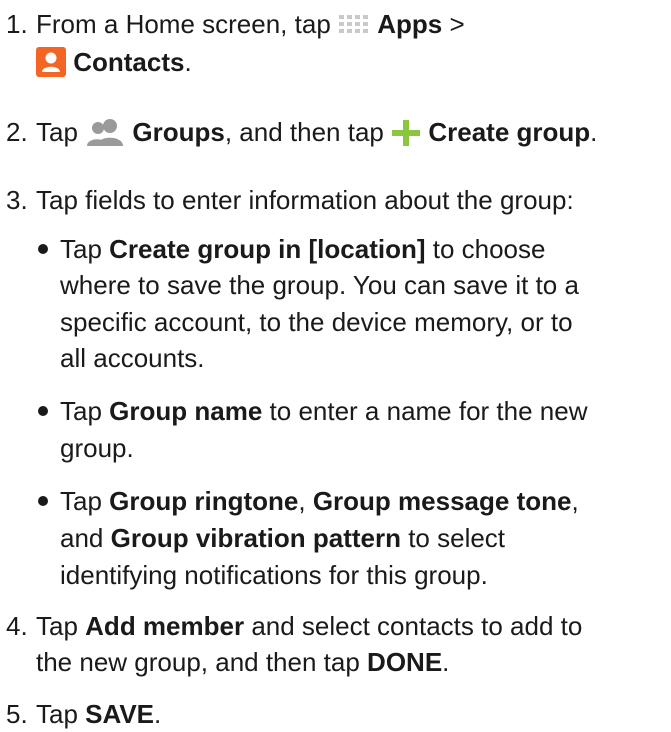 The image size is (671, 732). What do you see at coordinates (17, 626) in the screenshot?
I see `step-number: 4.` at bounding box center [17, 626].